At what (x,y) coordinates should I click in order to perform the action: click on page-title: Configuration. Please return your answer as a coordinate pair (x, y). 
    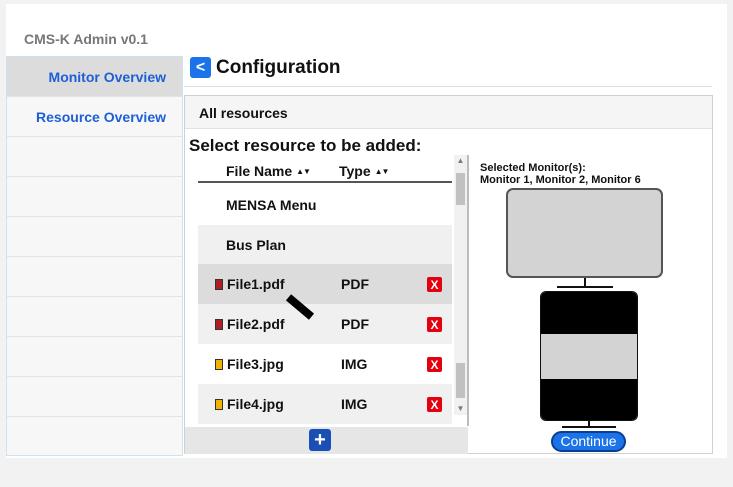
    Looking at the image, I should click on (278, 67).